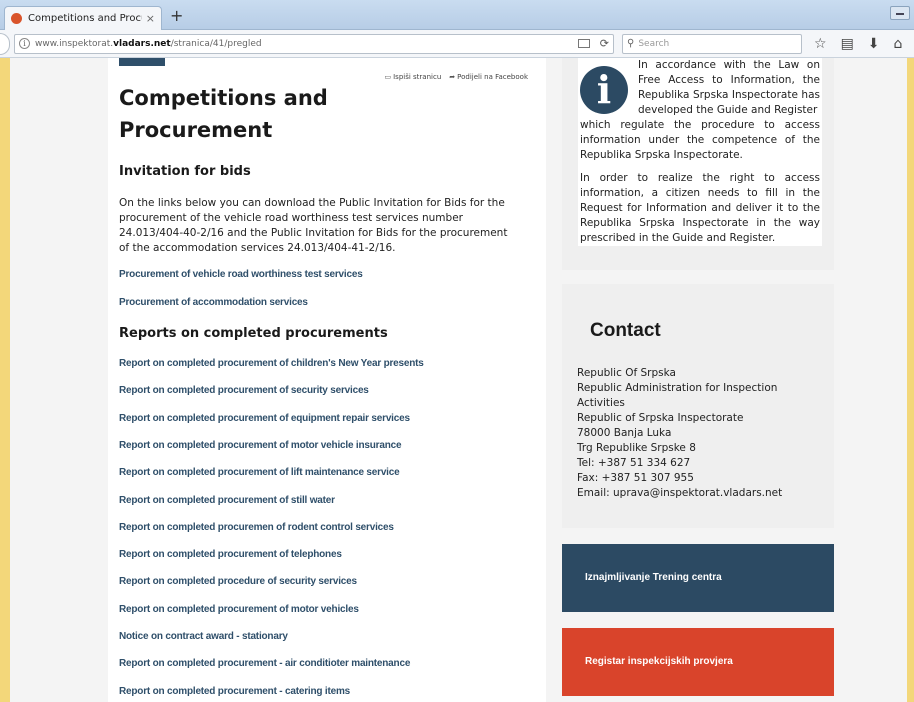 This screenshot has height=702, width=914. Describe the element at coordinates (898, 44) in the screenshot. I see `home-icon: ⌂` at that location.